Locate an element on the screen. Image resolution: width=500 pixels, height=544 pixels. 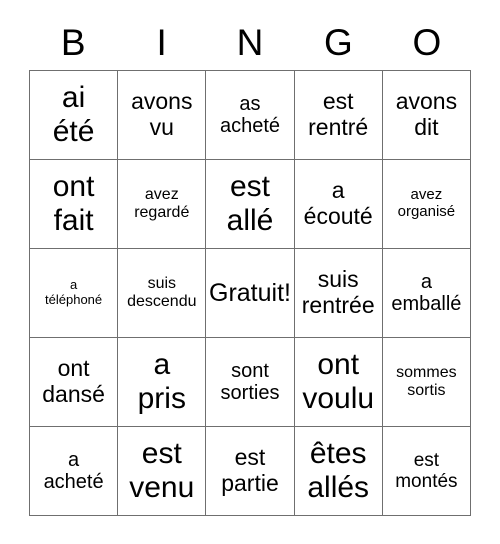
bingo-cell: a acheté is located at coordinates (74, 471).